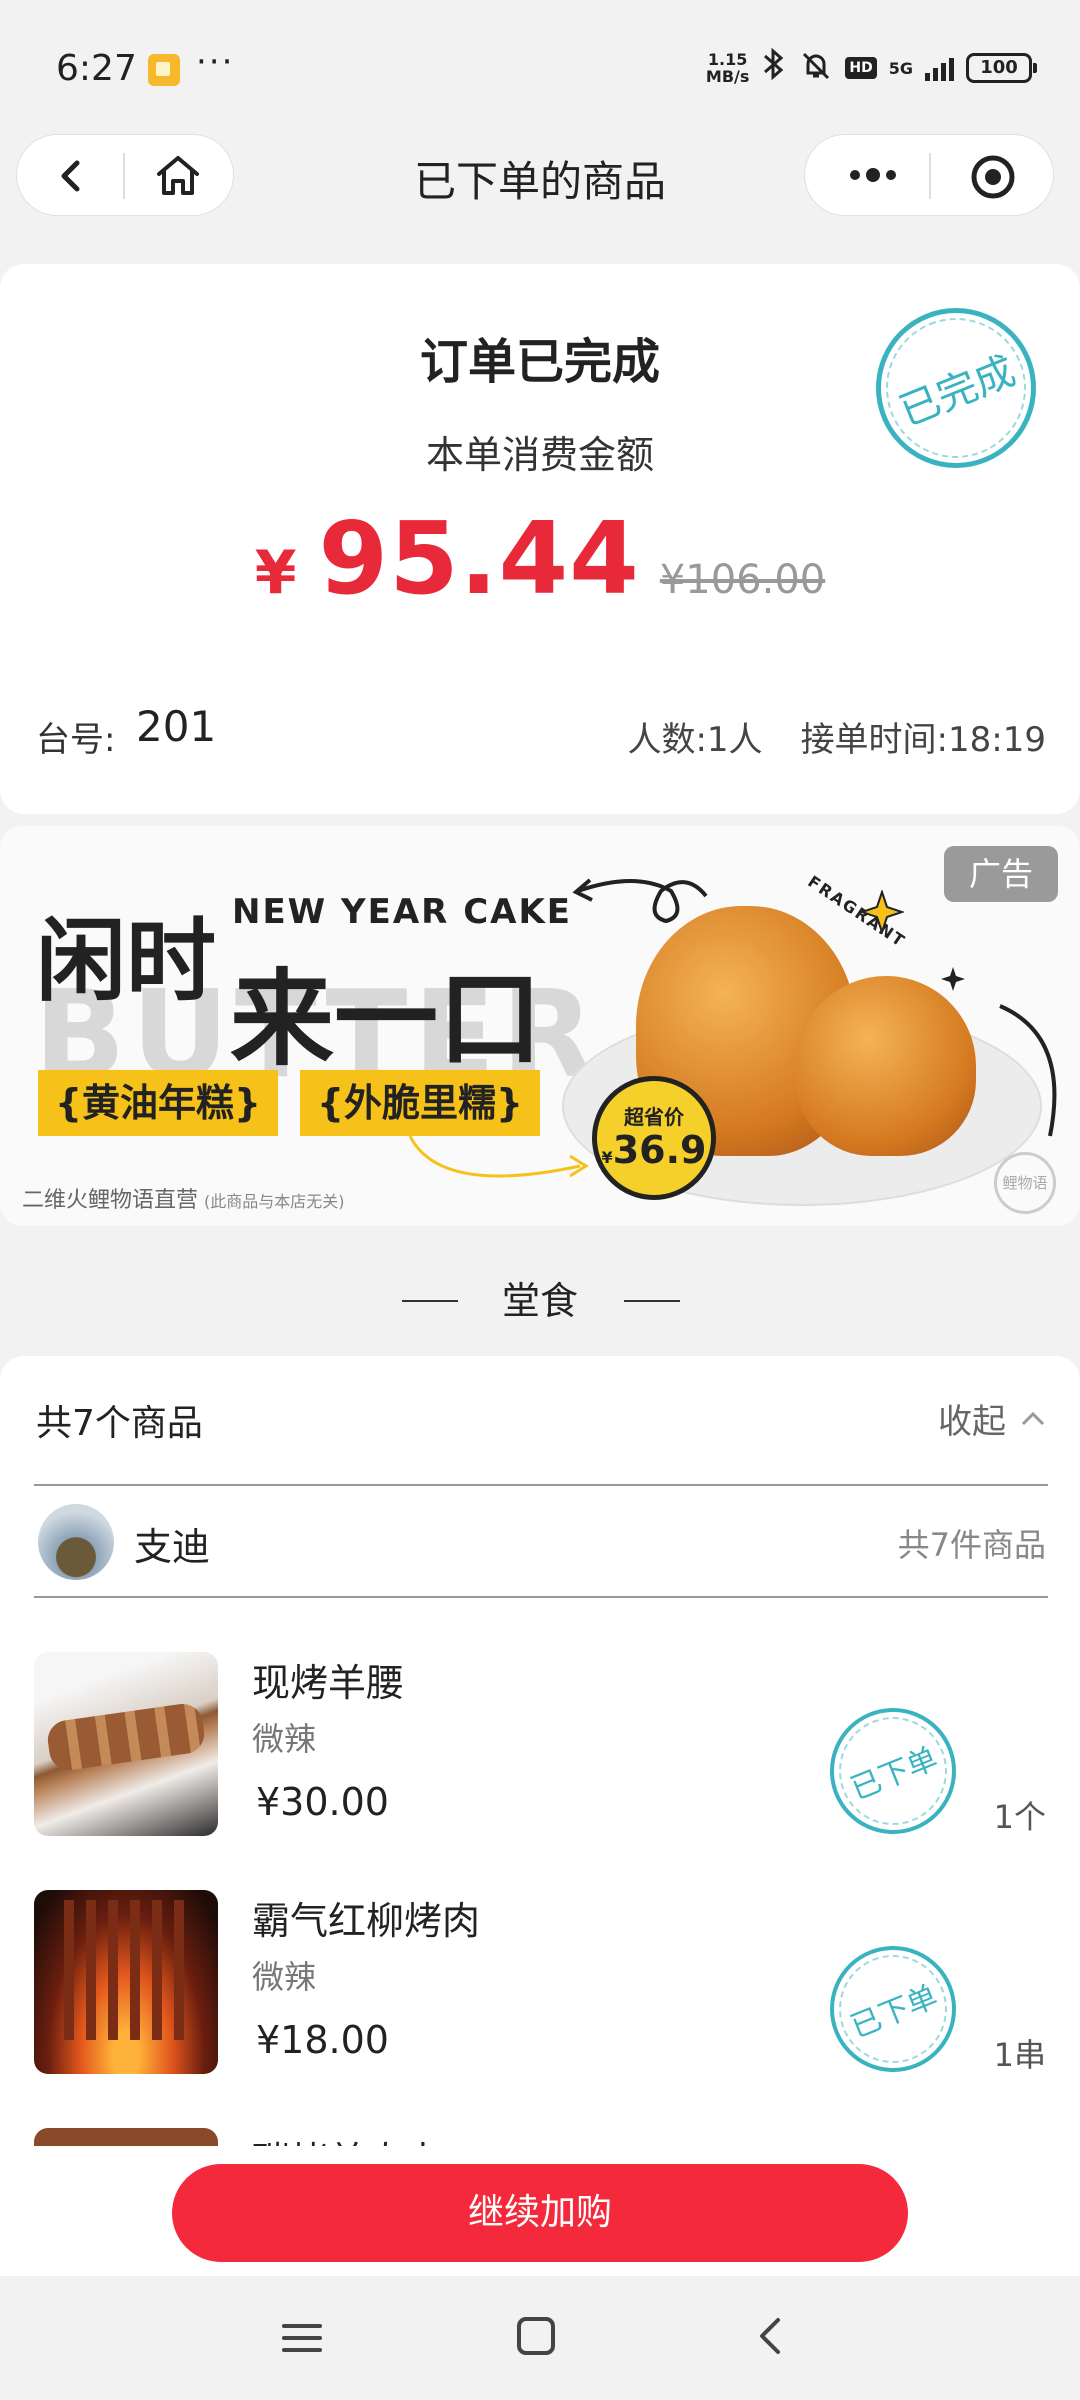 This screenshot has height=2400, width=1080. What do you see at coordinates (939, 68) in the screenshot?
I see `signal-icon` at bounding box center [939, 68].